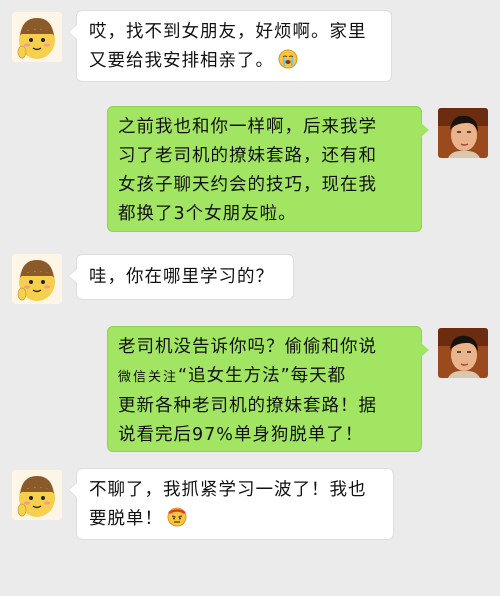 This screenshot has height=596, width=500. Describe the element at coordinates (126, 519) in the screenshot. I see `message-text-line: 要脱单！` at that location.